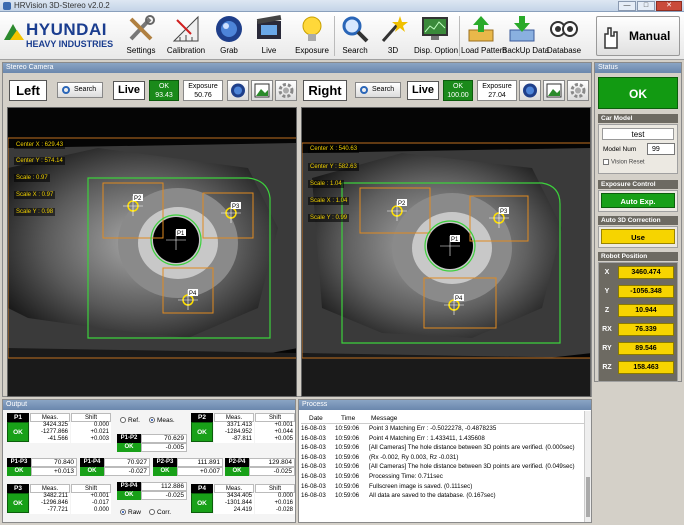 Image resolution: width=684 pixels, height=525 pixels. I want to click on left-settings-button, so click(286, 90).